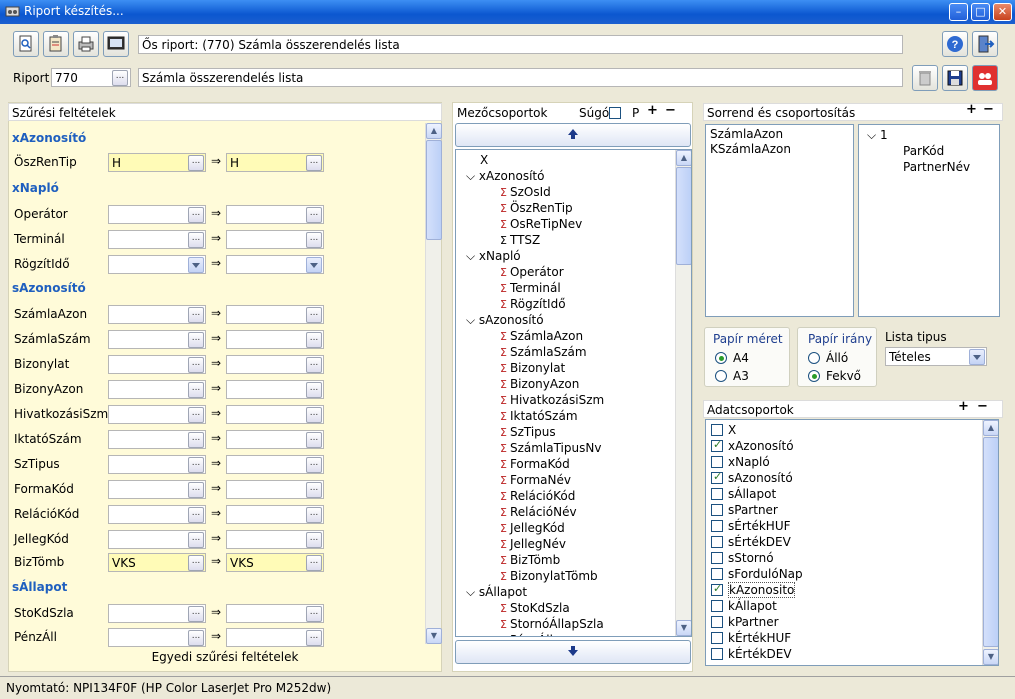  What do you see at coordinates (434, 131) in the screenshot?
I see `filter-scroll-up: ▲` at bounding box center [434, 131].